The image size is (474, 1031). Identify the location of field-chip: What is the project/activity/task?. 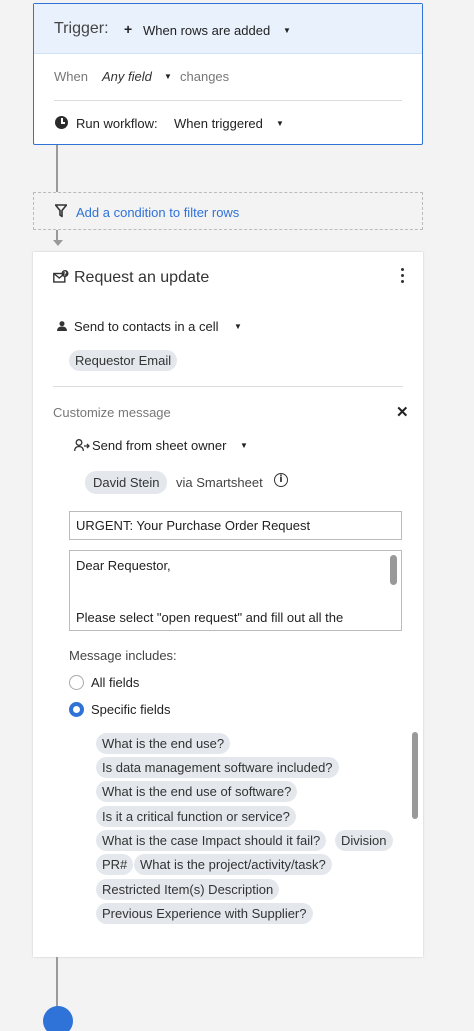
(233, 864).